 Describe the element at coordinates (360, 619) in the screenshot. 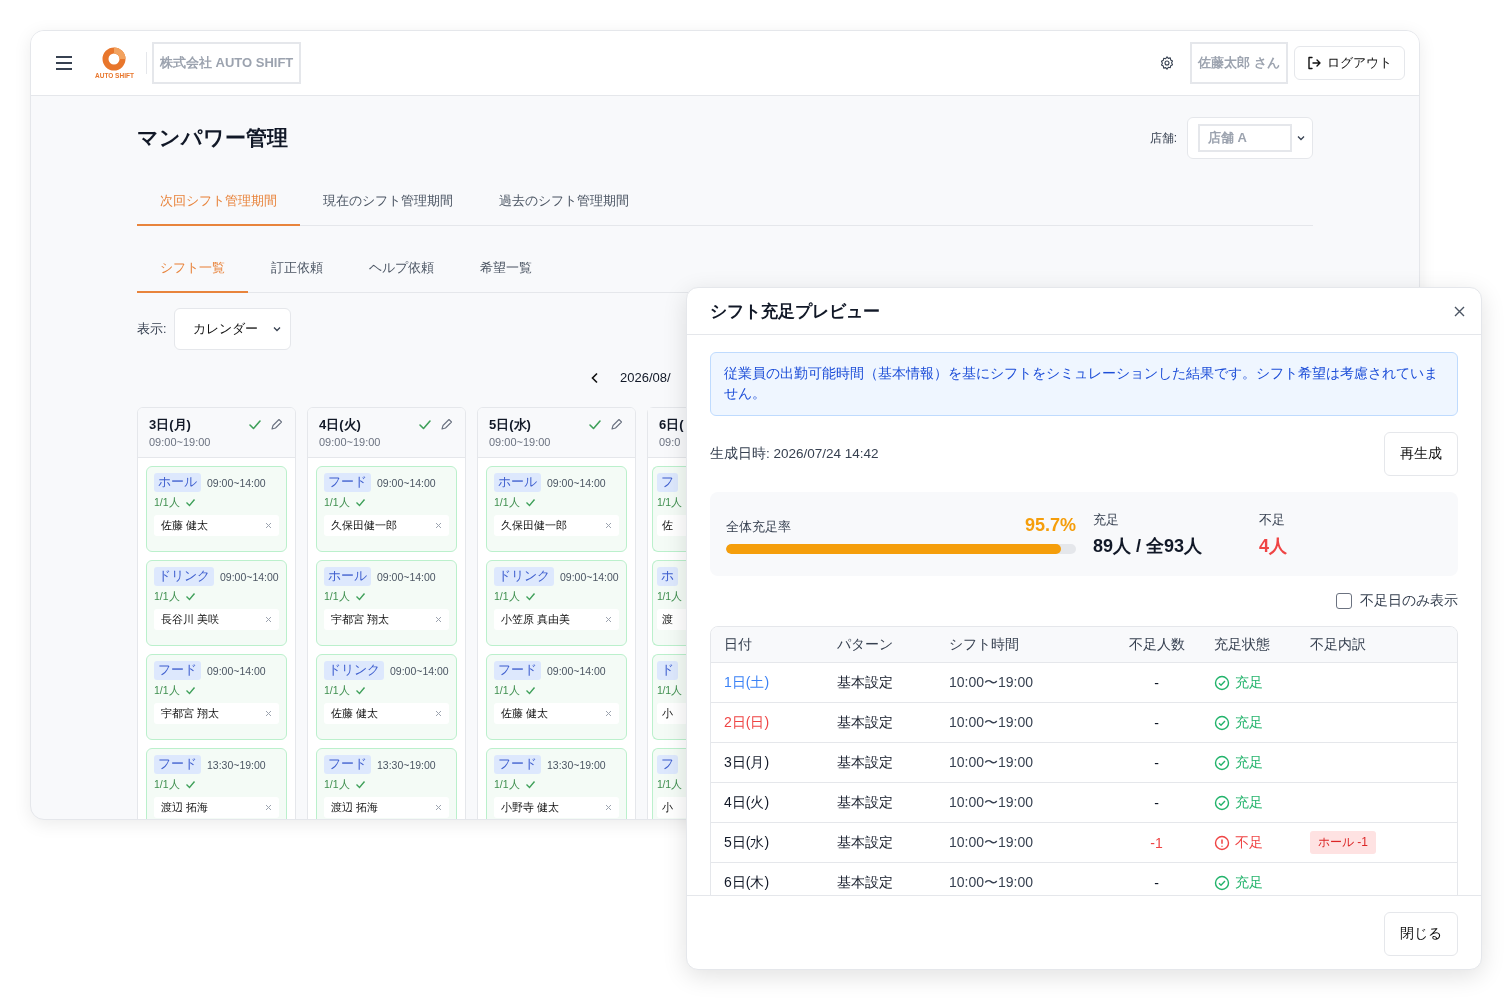

I see `staff-name: 宇都宮 翔太` at that location.